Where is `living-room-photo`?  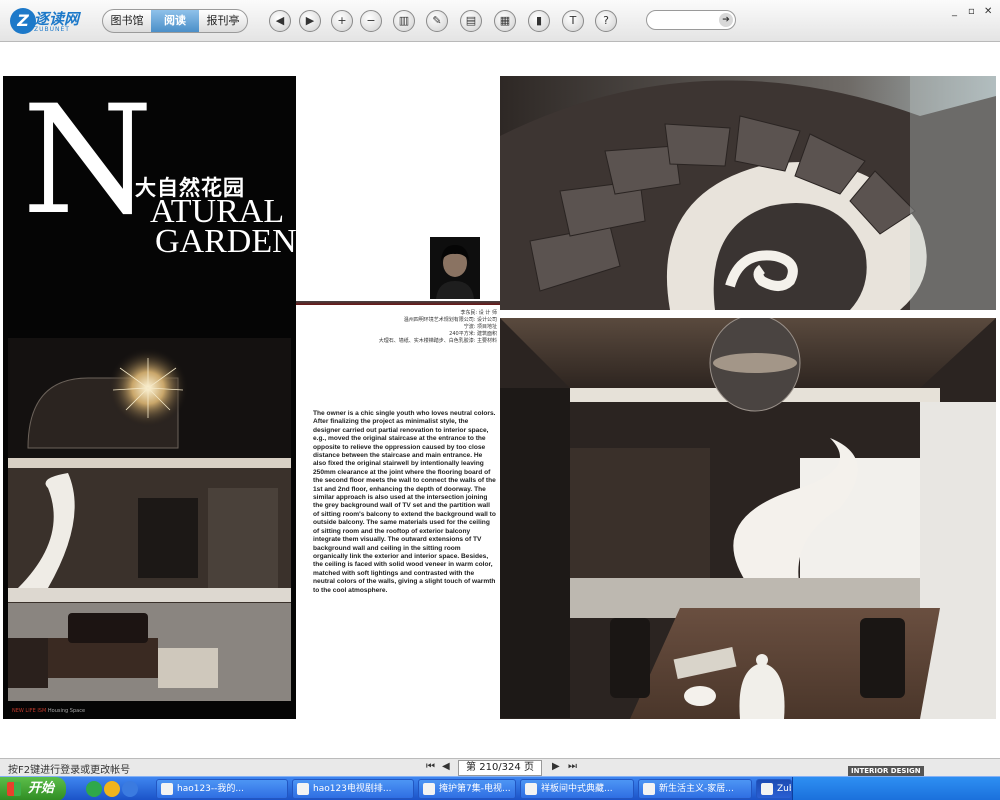
living-room-photo is located at coordinates (149, 519).